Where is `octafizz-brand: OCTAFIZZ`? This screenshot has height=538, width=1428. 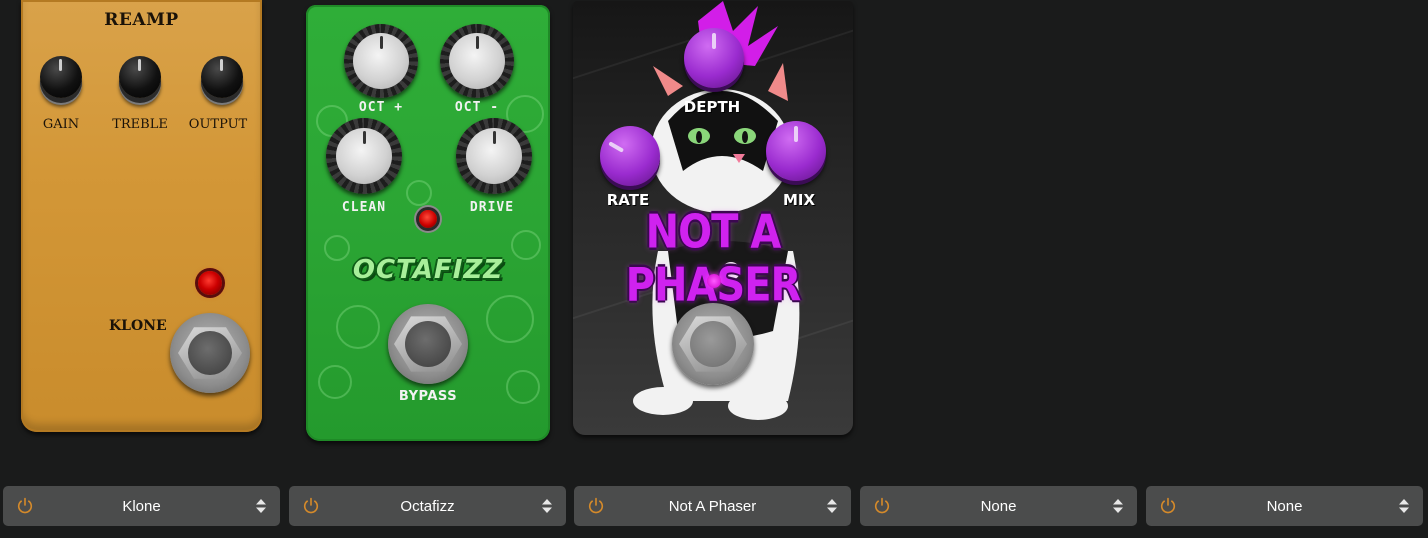 octafizz-brand: OCTAFIZZ is located at coordinates (428, 270).